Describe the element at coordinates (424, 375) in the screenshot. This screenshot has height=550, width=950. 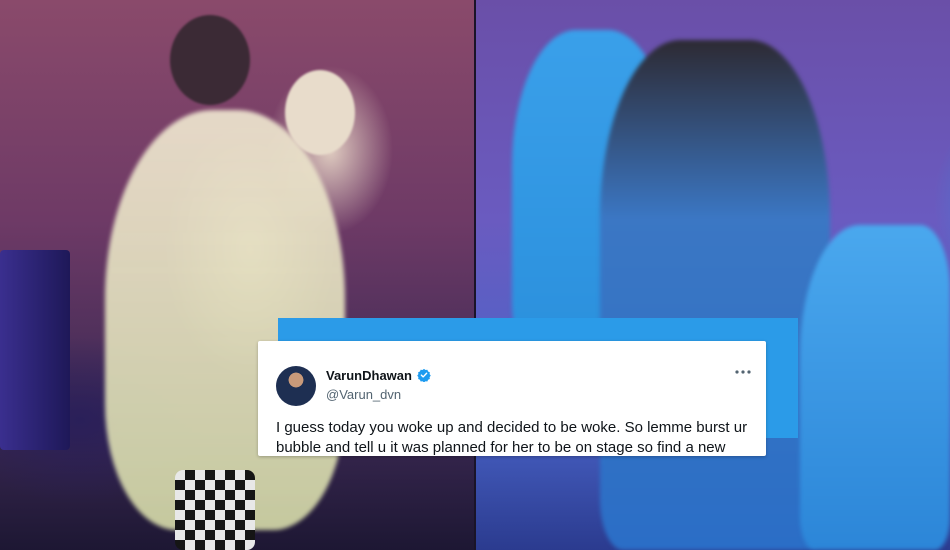
I see `verified-badge-icon` at that location.